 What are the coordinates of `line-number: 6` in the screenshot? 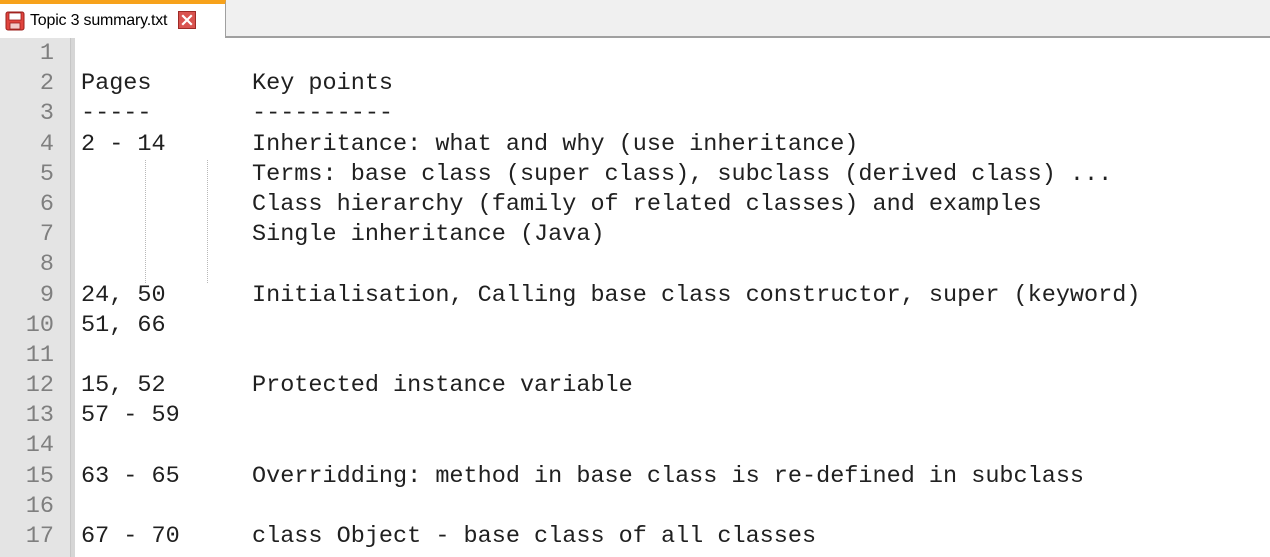 It's located at (46, 204).